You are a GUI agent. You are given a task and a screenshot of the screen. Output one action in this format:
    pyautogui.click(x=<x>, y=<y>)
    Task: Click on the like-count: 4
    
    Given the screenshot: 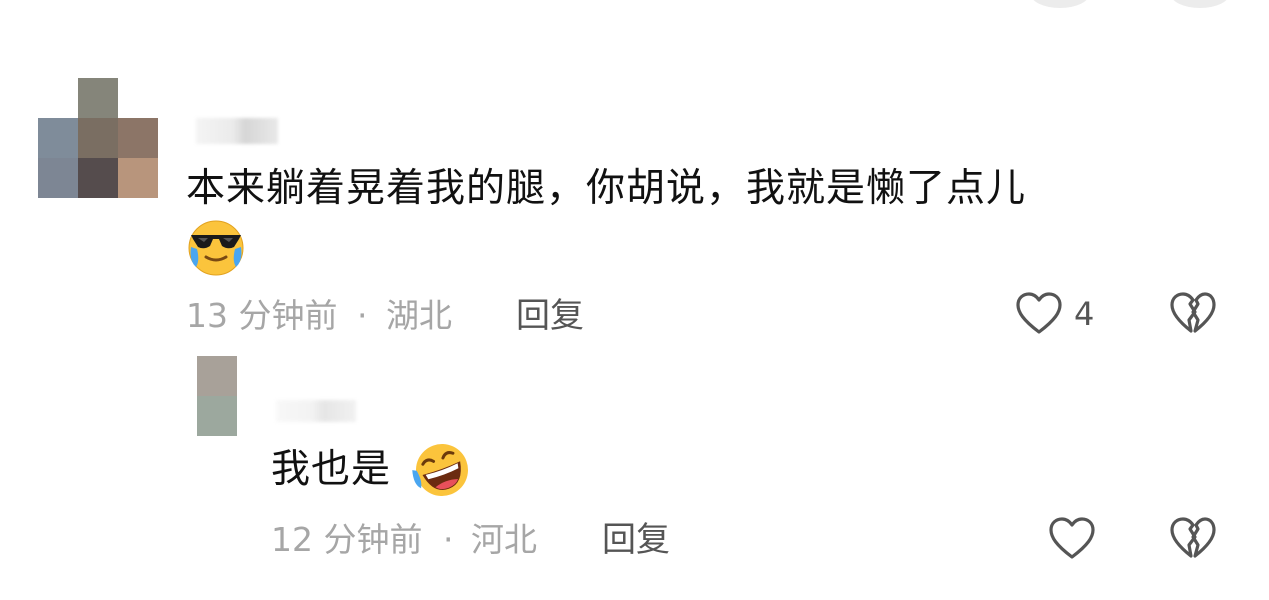 What is the action you would take?
    pyautogui.click(x=1084, y=314)
    